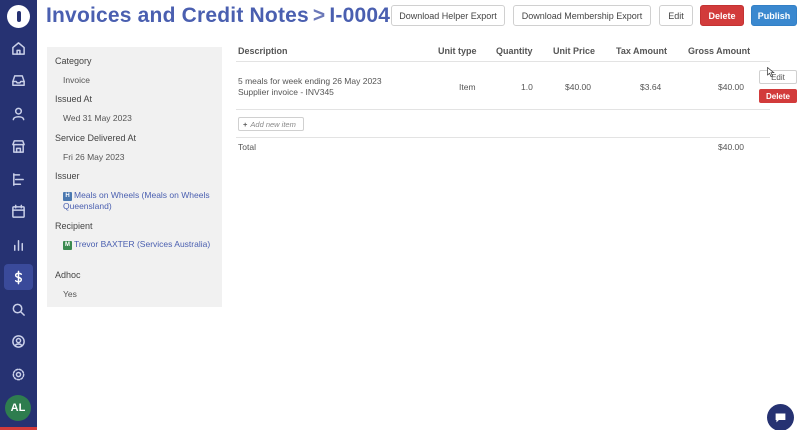 The width and height of the screenshot is (800, 430). I want to click on category-value: Invoice, so click(76, 80).